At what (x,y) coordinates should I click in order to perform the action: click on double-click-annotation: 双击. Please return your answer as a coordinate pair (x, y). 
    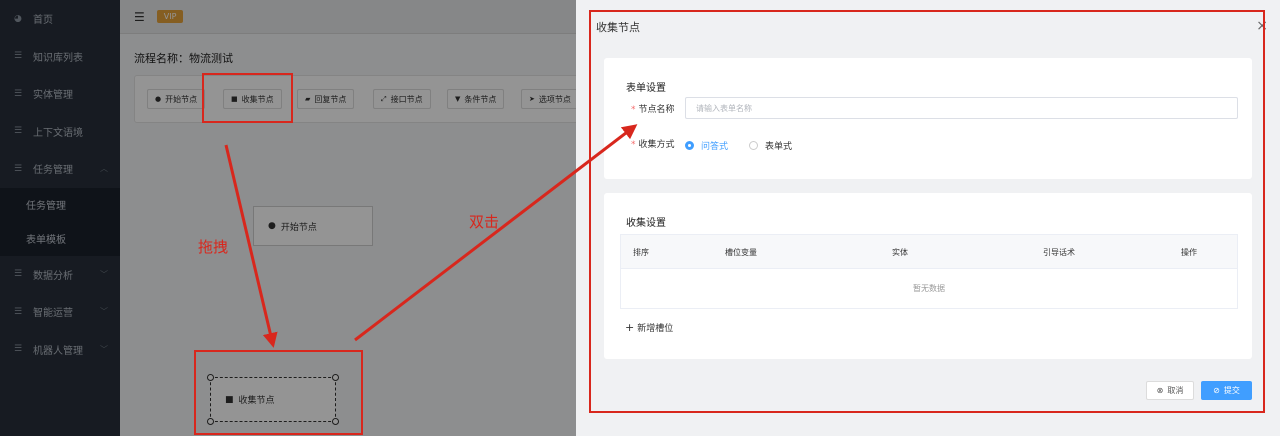
    Looking at the image, I should click on (484, 222).